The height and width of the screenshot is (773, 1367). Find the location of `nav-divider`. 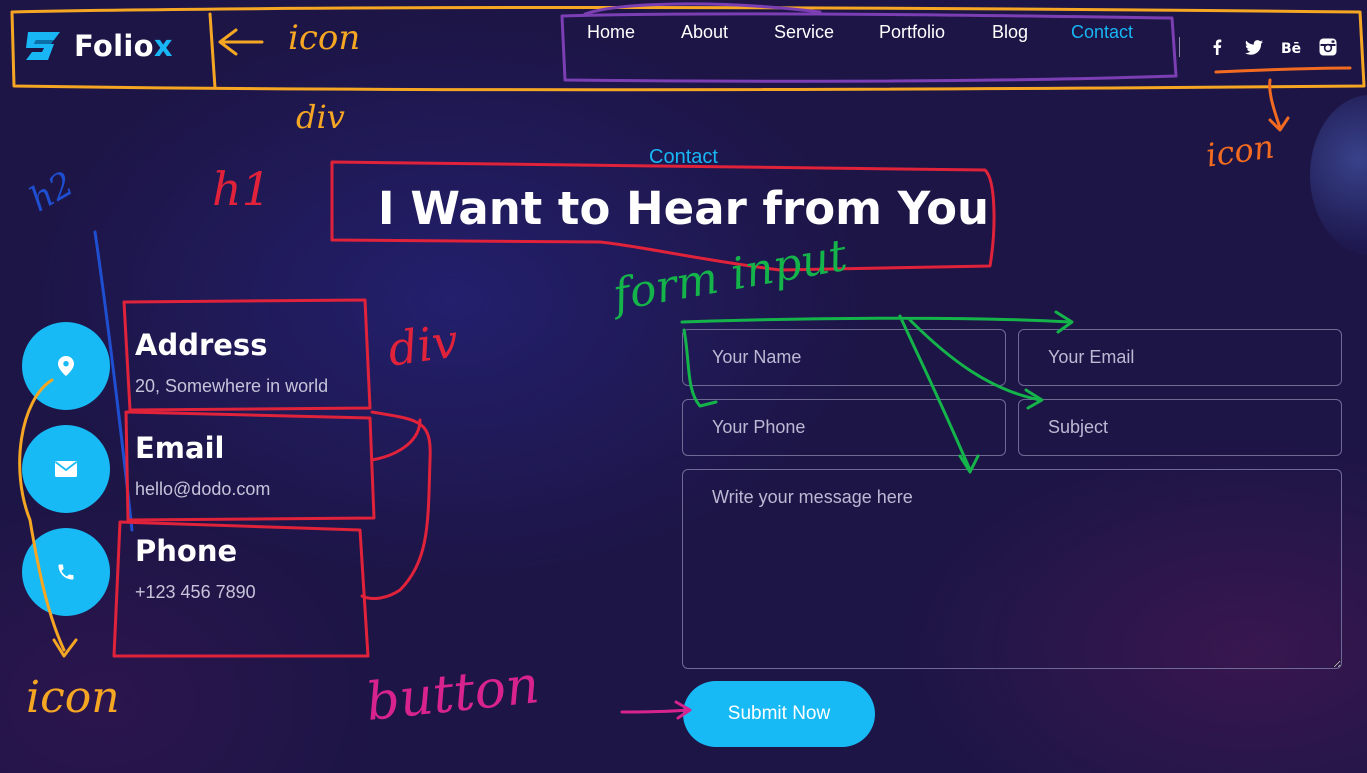

nav-divider is located at coordinates (1179, 47).